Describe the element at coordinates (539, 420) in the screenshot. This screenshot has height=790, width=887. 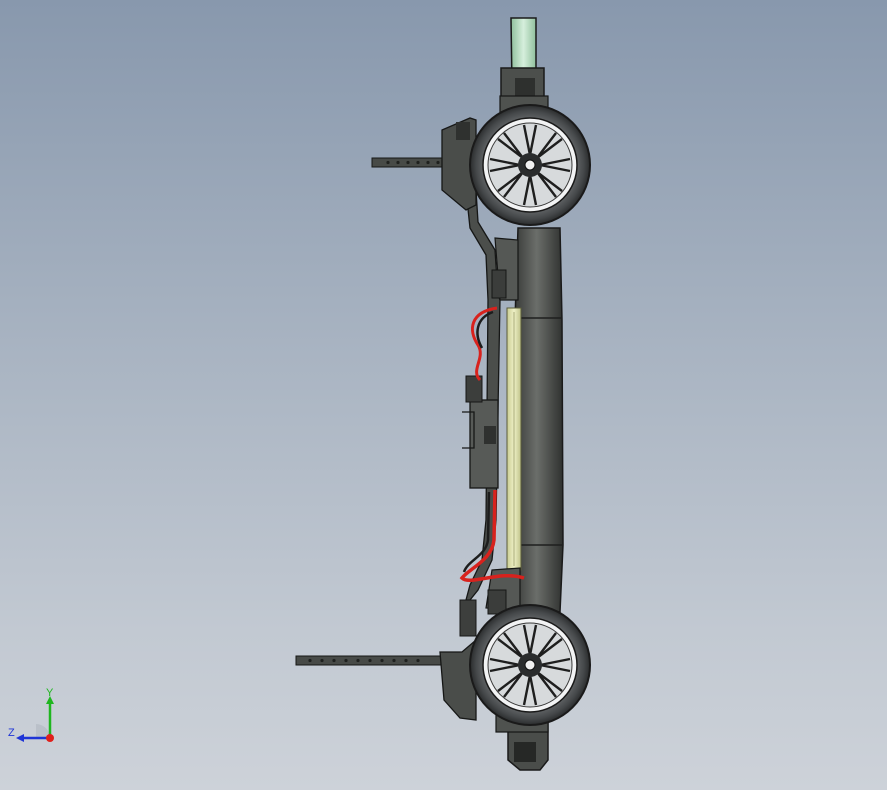
I see `chassis-tub` at that location.